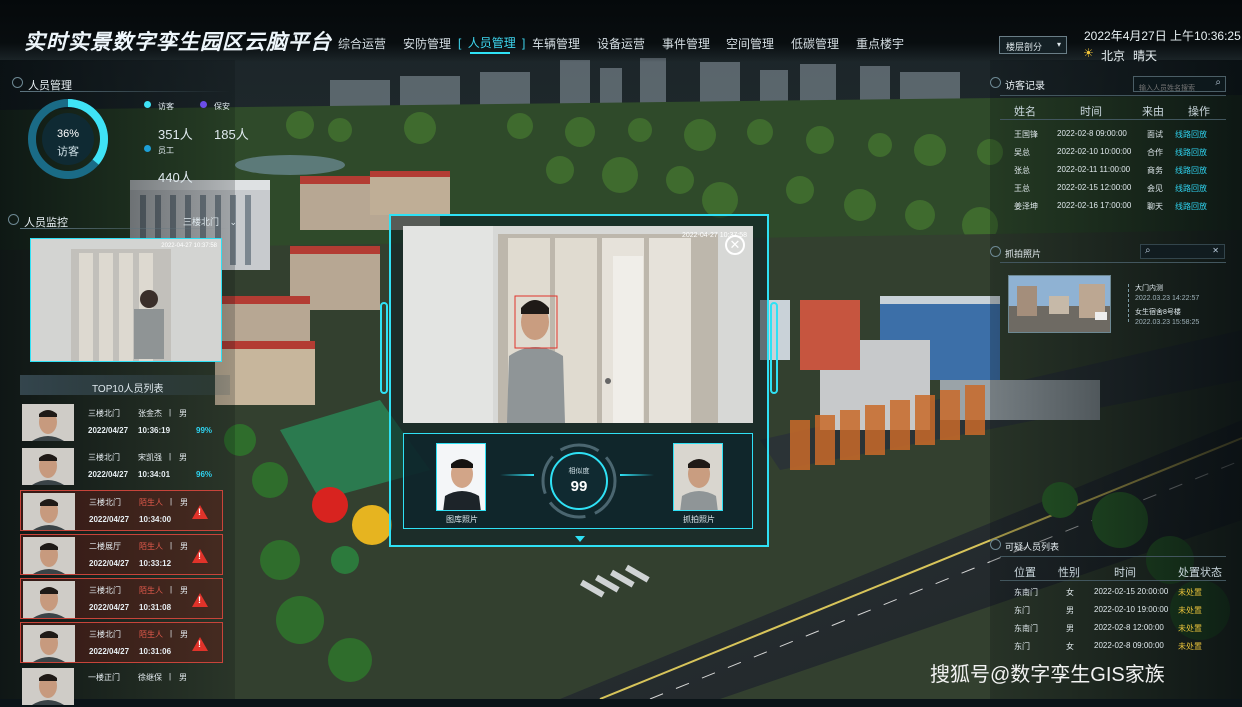  What do you see at coordinates (578, 324) in the screenshot?
I see `popup-video: 2022-04-27 10:37:58` at bounding box center [578, 324].